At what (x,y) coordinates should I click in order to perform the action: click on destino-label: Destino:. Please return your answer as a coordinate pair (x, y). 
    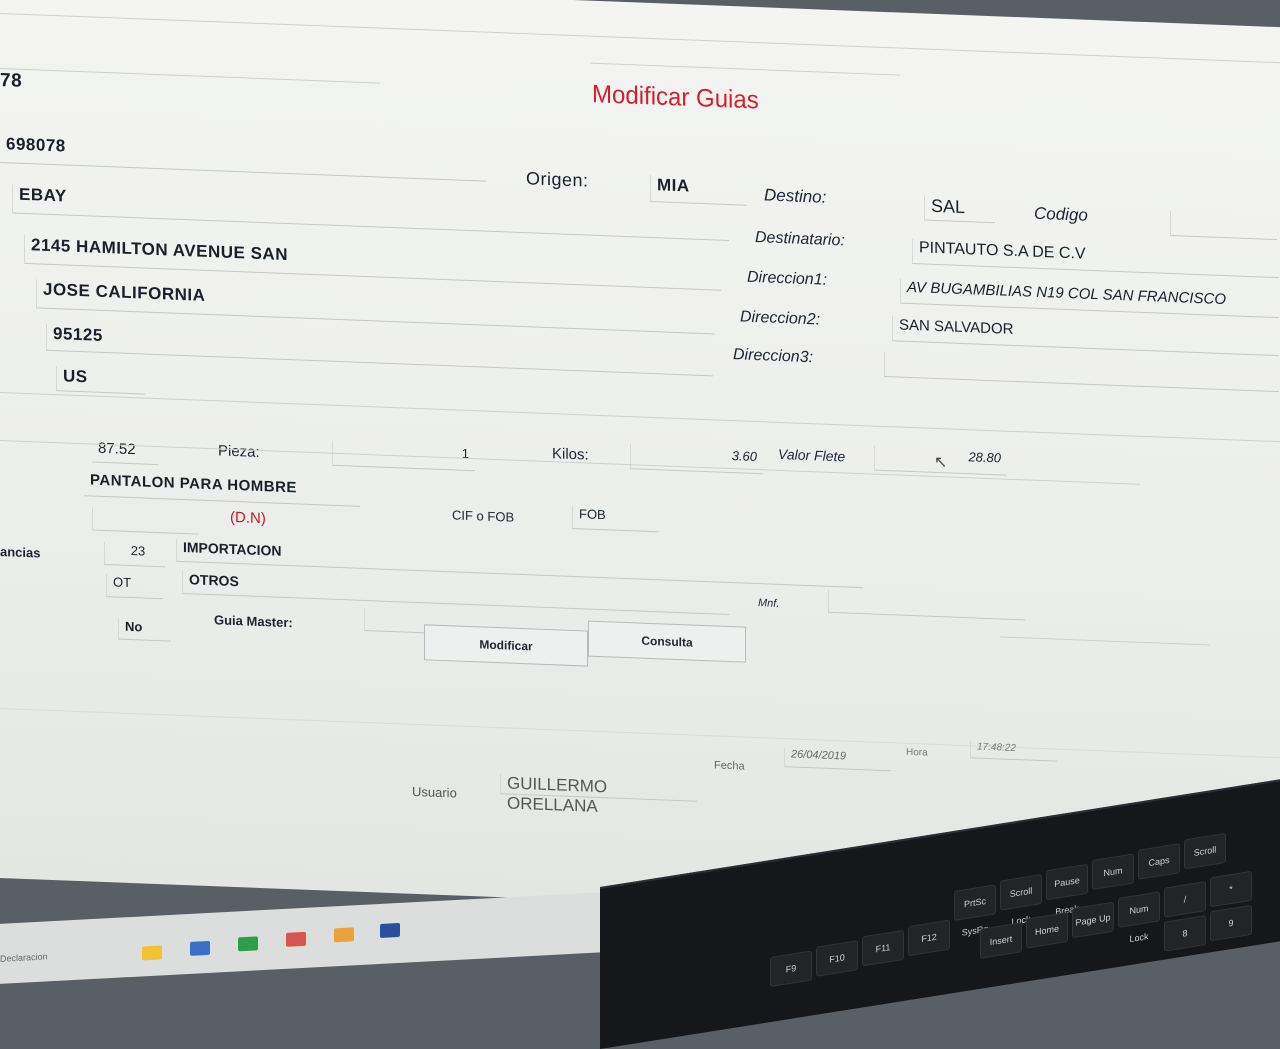
    Looking at the image, I should click on (795, 196).